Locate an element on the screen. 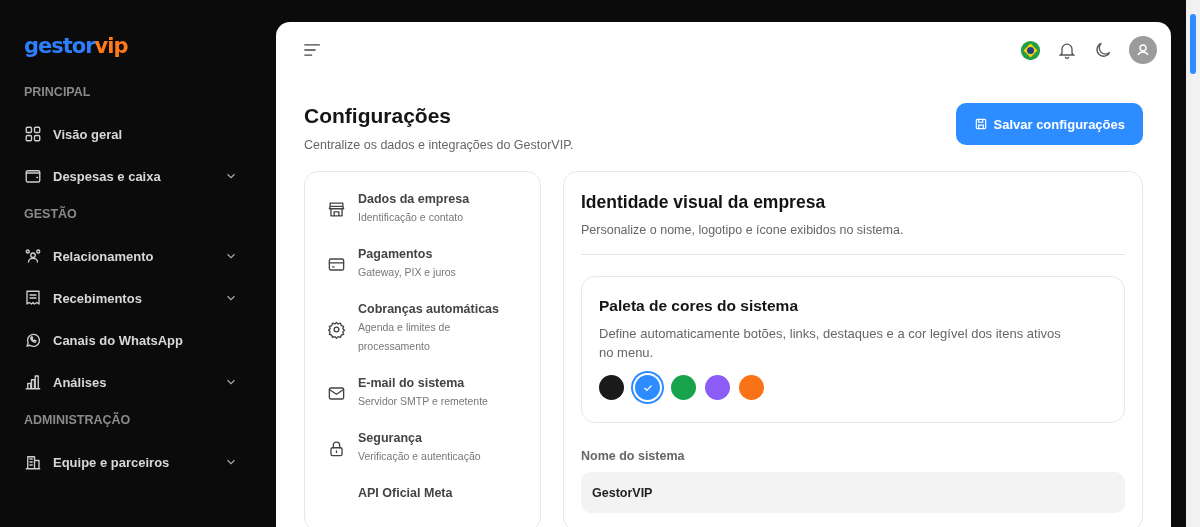 Image resolution: width=1200 pixels, height=527 pixels. mail-icon is located at coordinates (336, 393).